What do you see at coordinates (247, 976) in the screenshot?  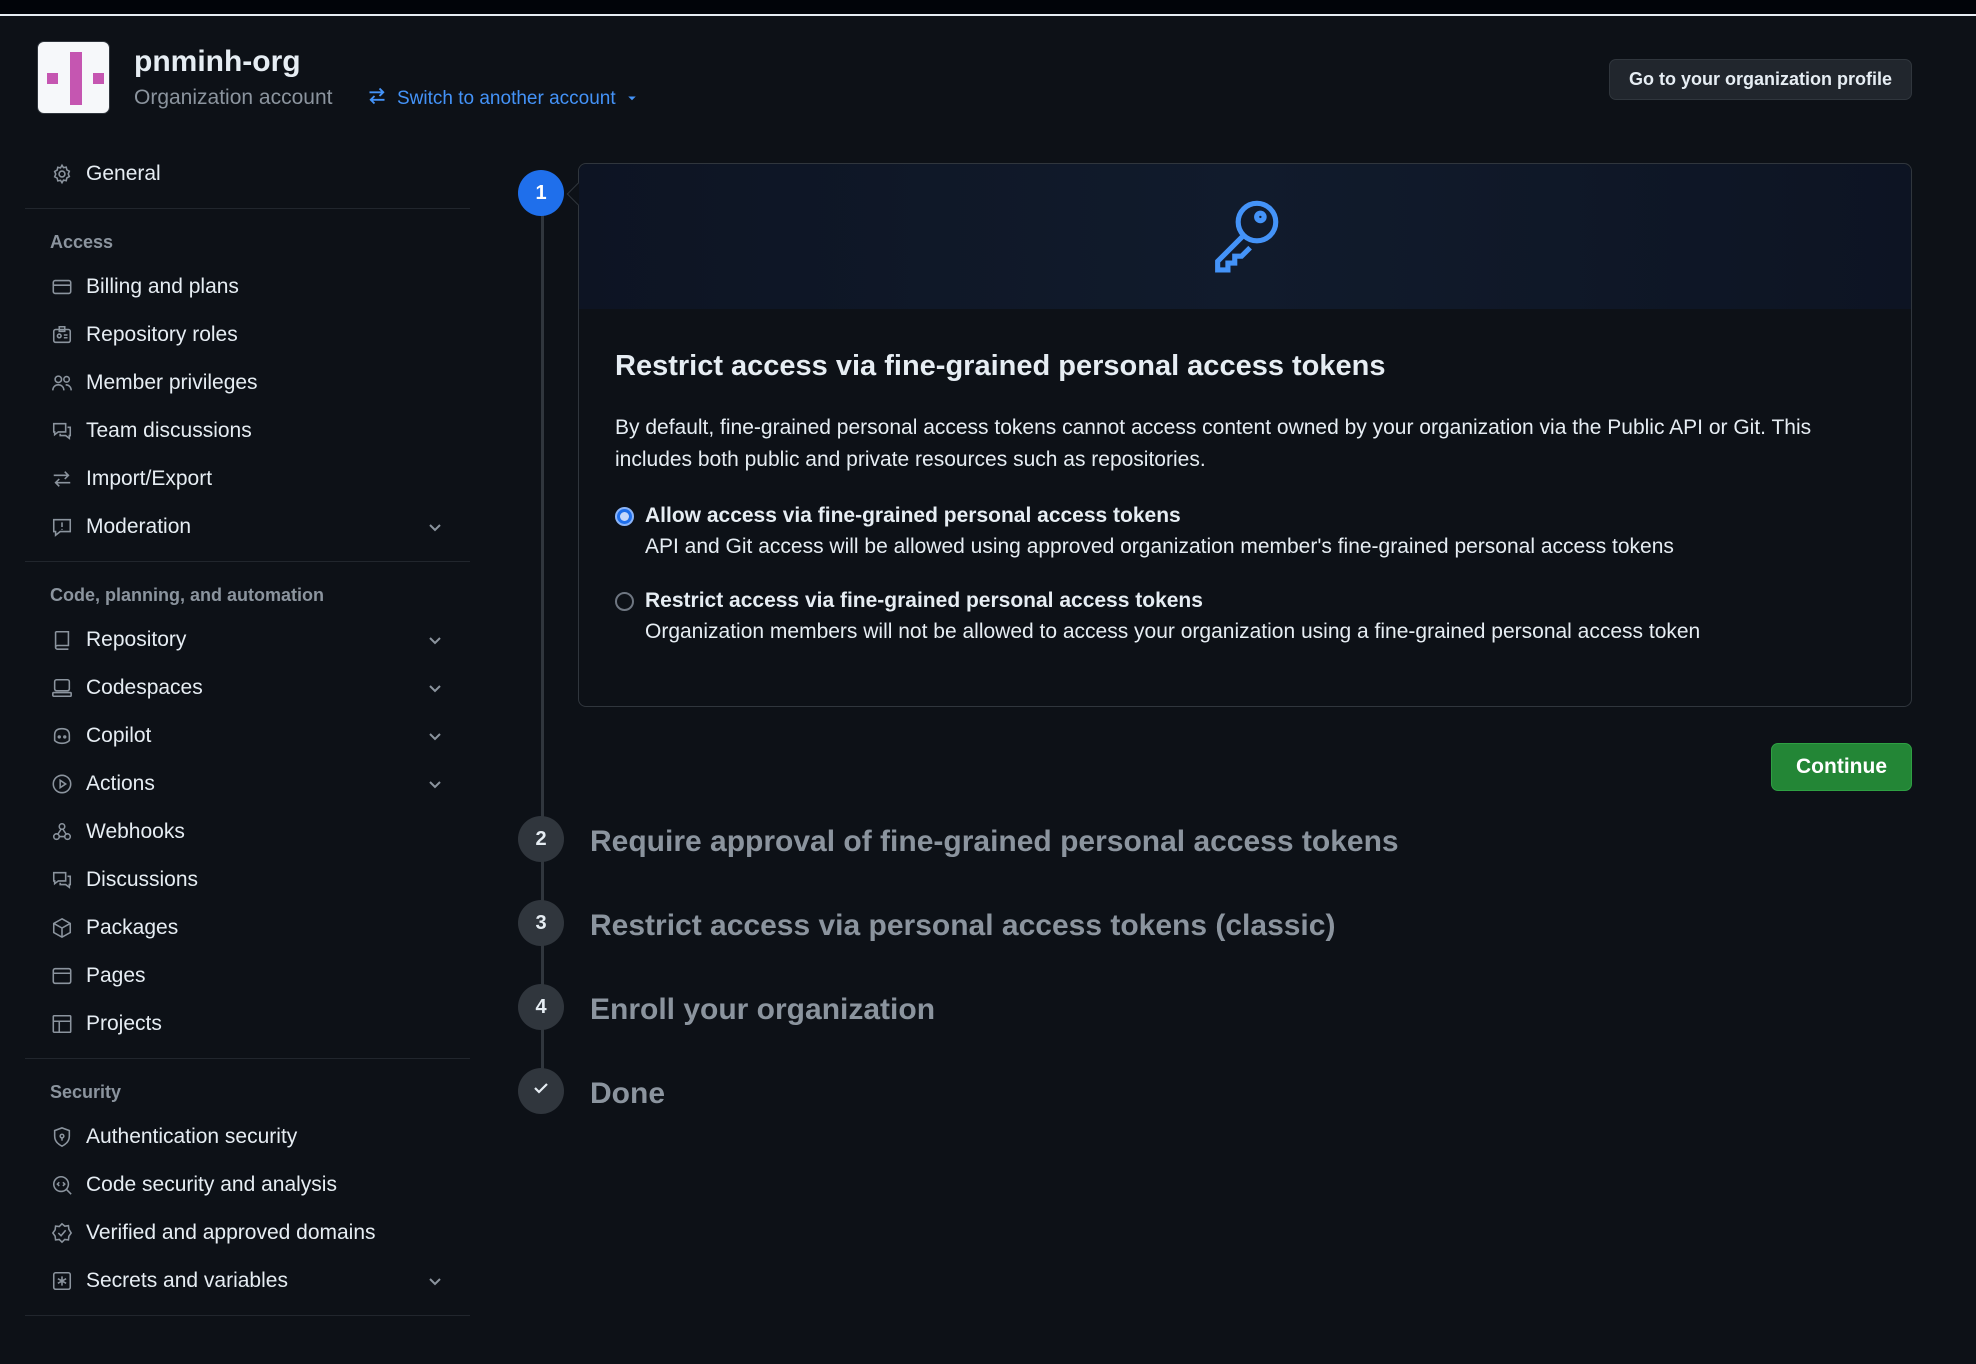 I see `sidebar-item-pages: Pages` at bounding box center [247, 976].